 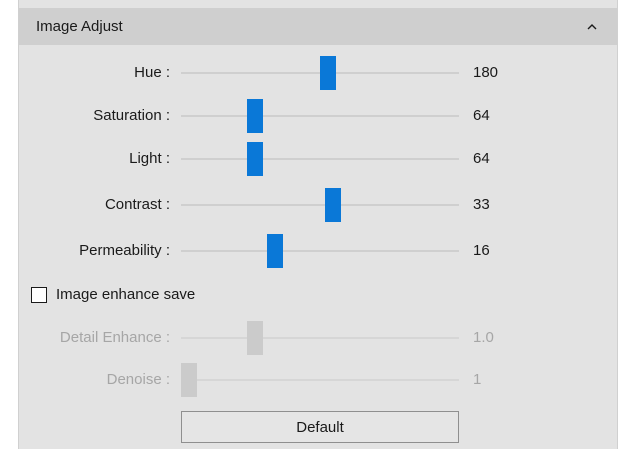 I want to click on slider-row-detail-enhance: Detail Enhance : 1.0, so click(x=318, y=338).